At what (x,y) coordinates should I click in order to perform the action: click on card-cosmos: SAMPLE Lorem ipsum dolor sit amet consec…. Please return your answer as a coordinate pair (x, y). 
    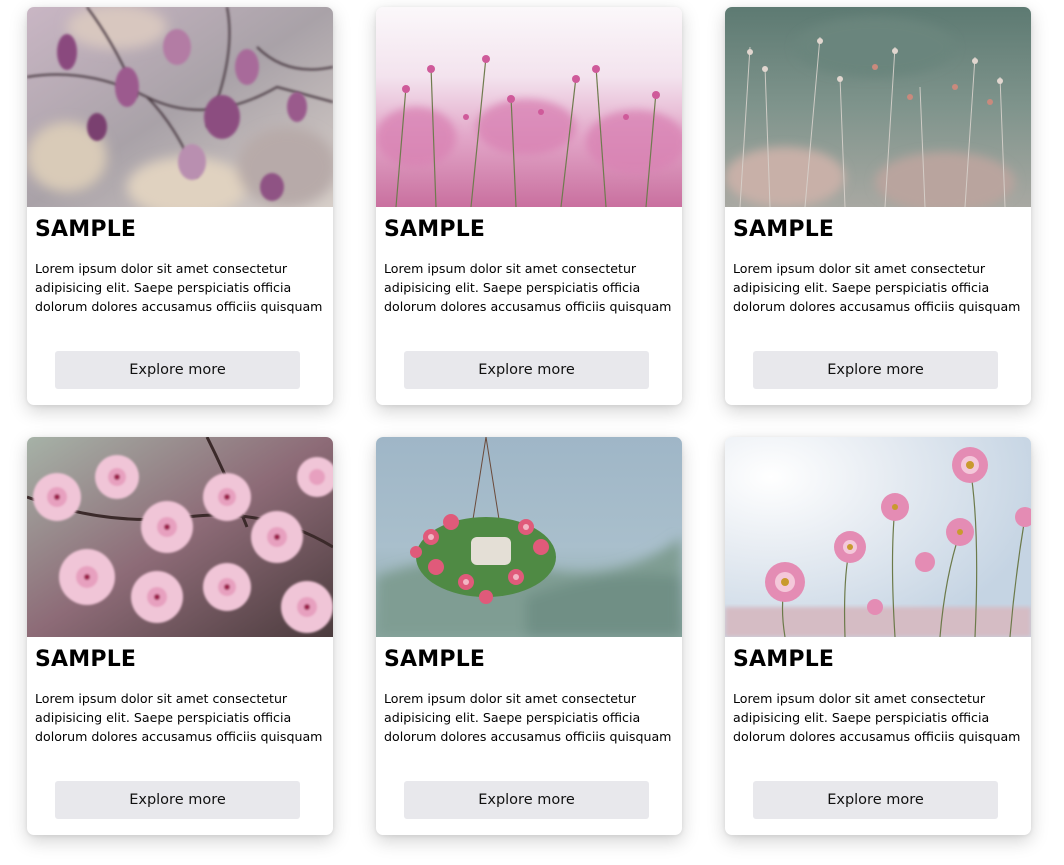
    Looking at the image, I should click on (878, 636).